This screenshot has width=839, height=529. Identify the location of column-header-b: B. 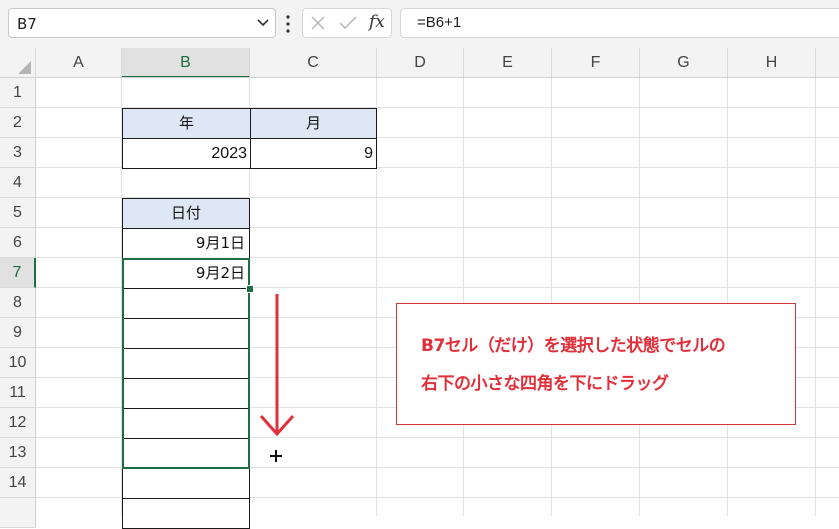
(186, 63).